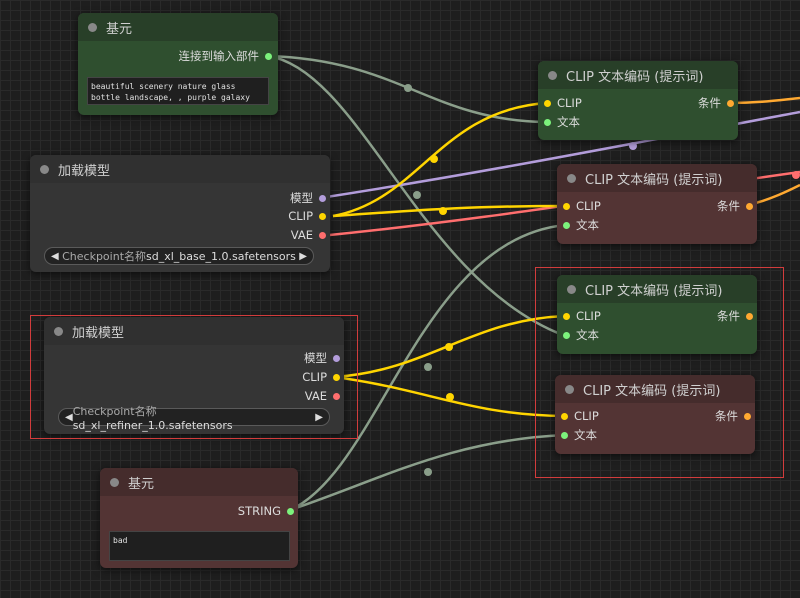 Image resolution: width=800 pixels, height=598 pixels. I want to click on output-label: 模型, so click(301, 198).